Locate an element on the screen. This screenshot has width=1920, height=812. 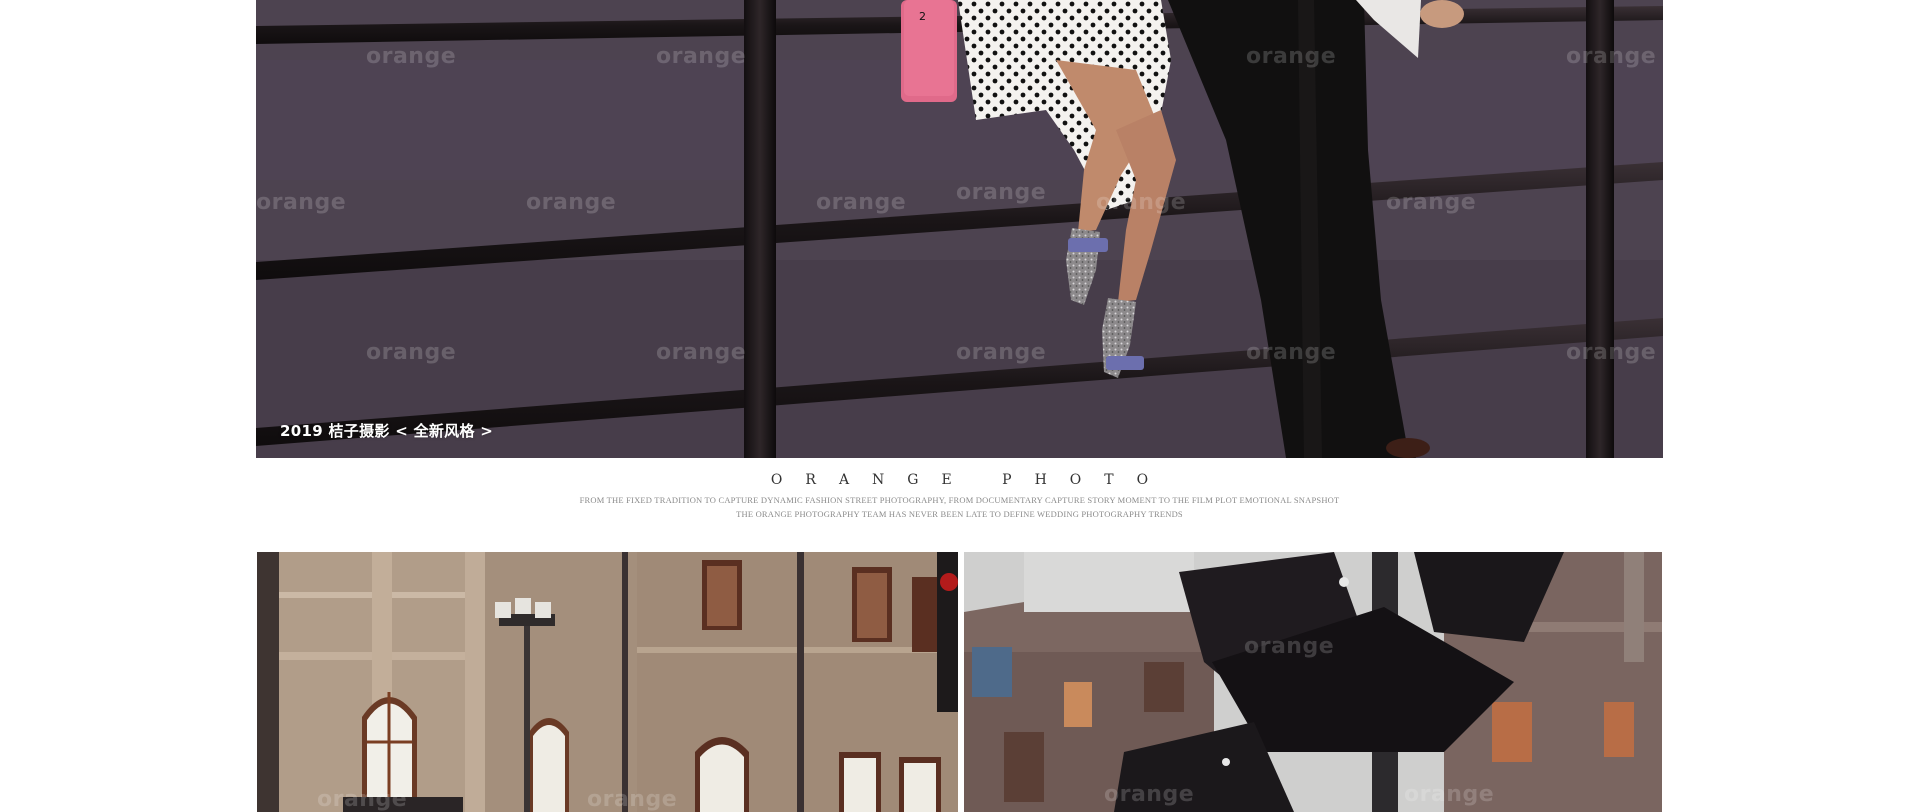
gallery-photo-traffic-sign: orangeorangeorange is located at coordinates (1313, 682).